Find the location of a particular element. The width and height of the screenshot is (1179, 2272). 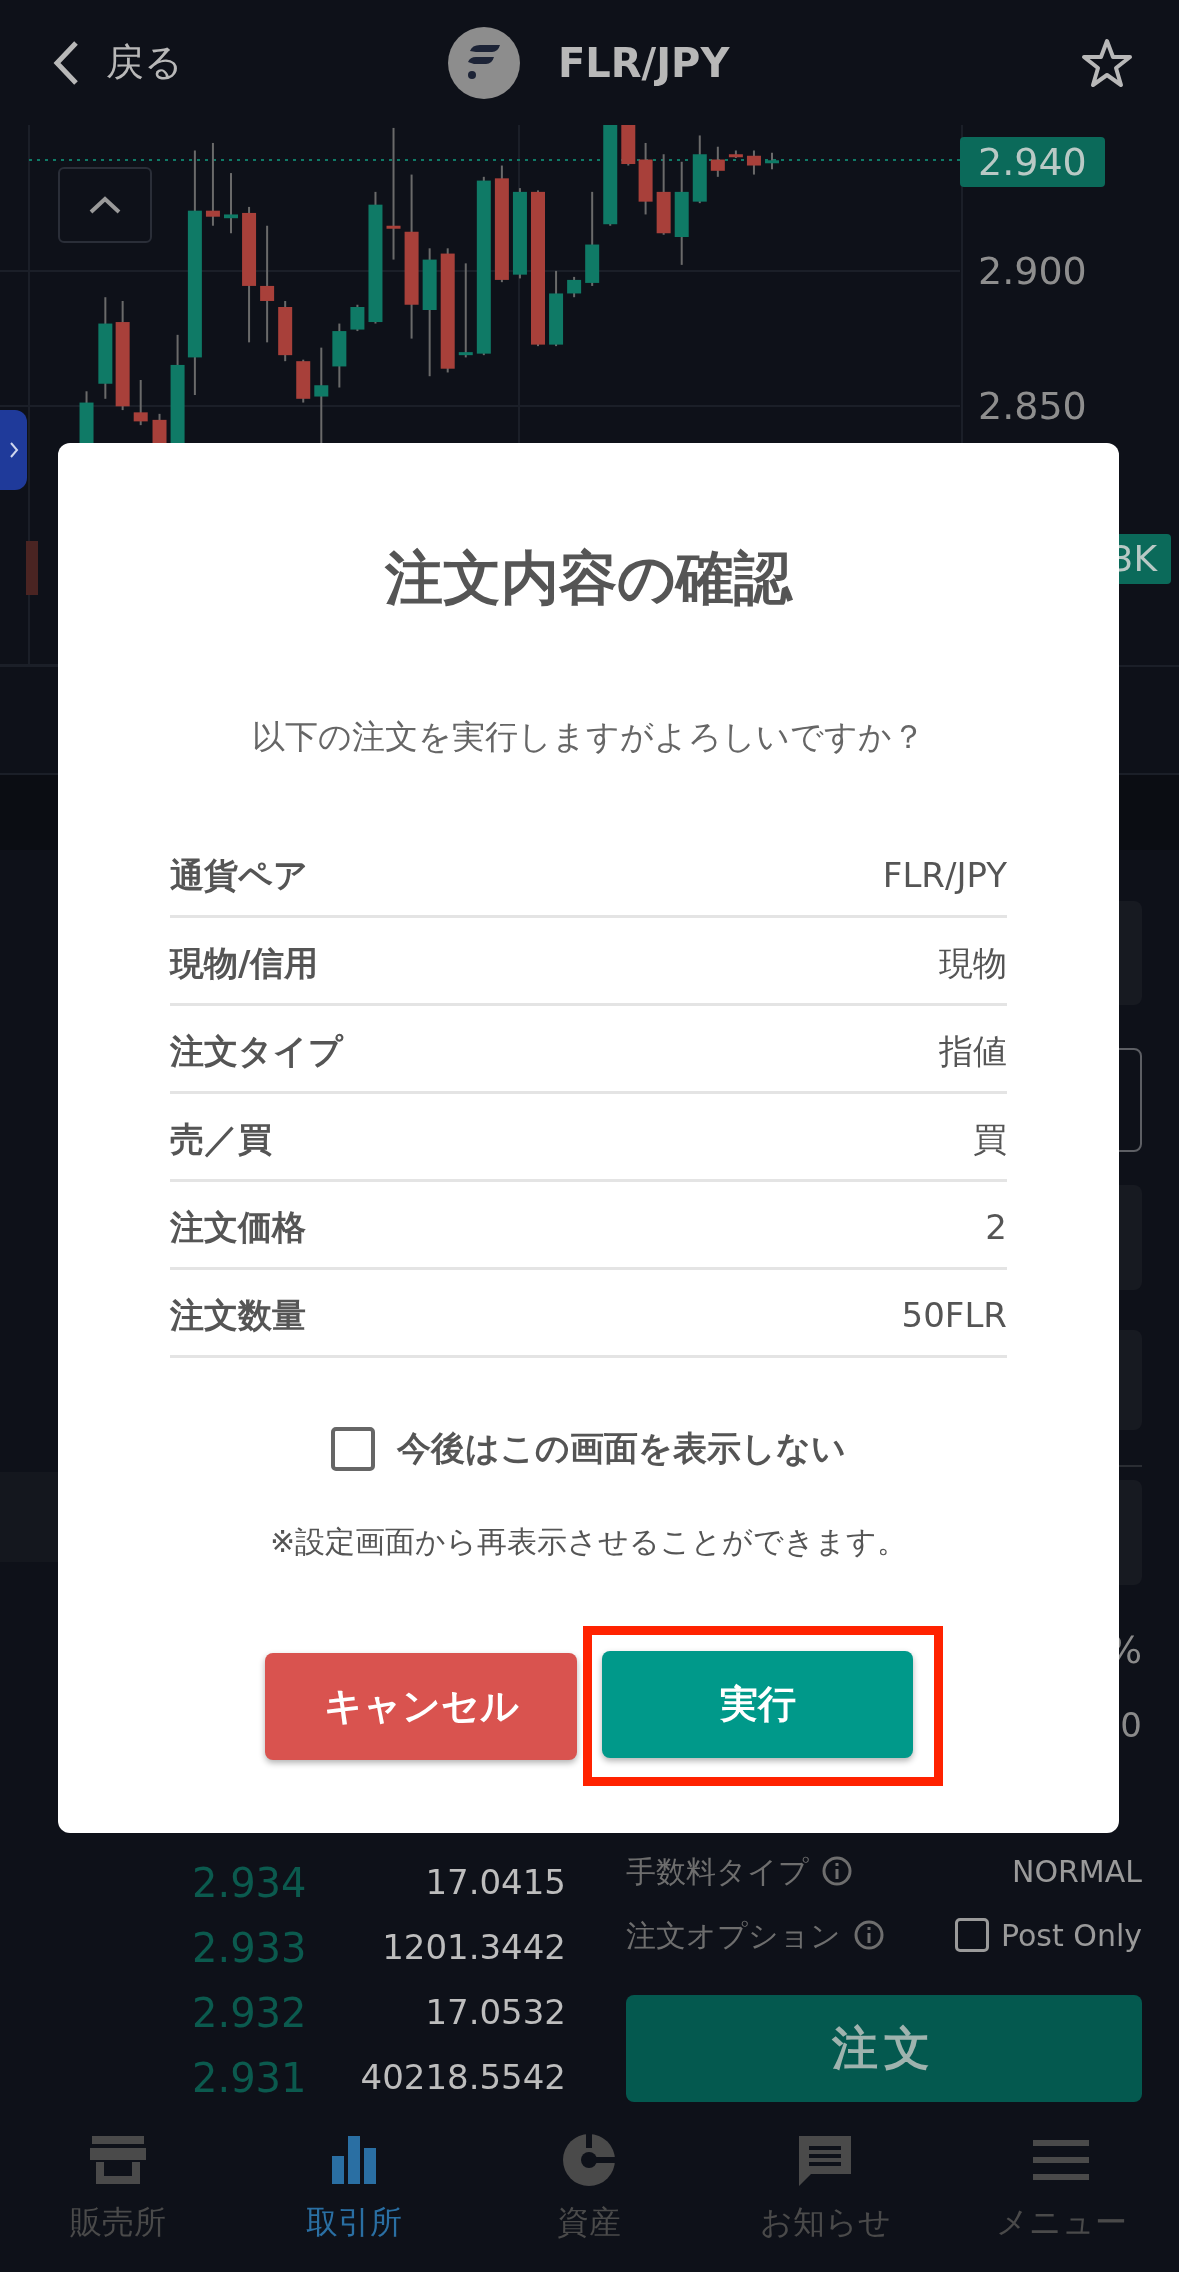

cancel-button: キャンセル is located at coordinates (421, 1706).